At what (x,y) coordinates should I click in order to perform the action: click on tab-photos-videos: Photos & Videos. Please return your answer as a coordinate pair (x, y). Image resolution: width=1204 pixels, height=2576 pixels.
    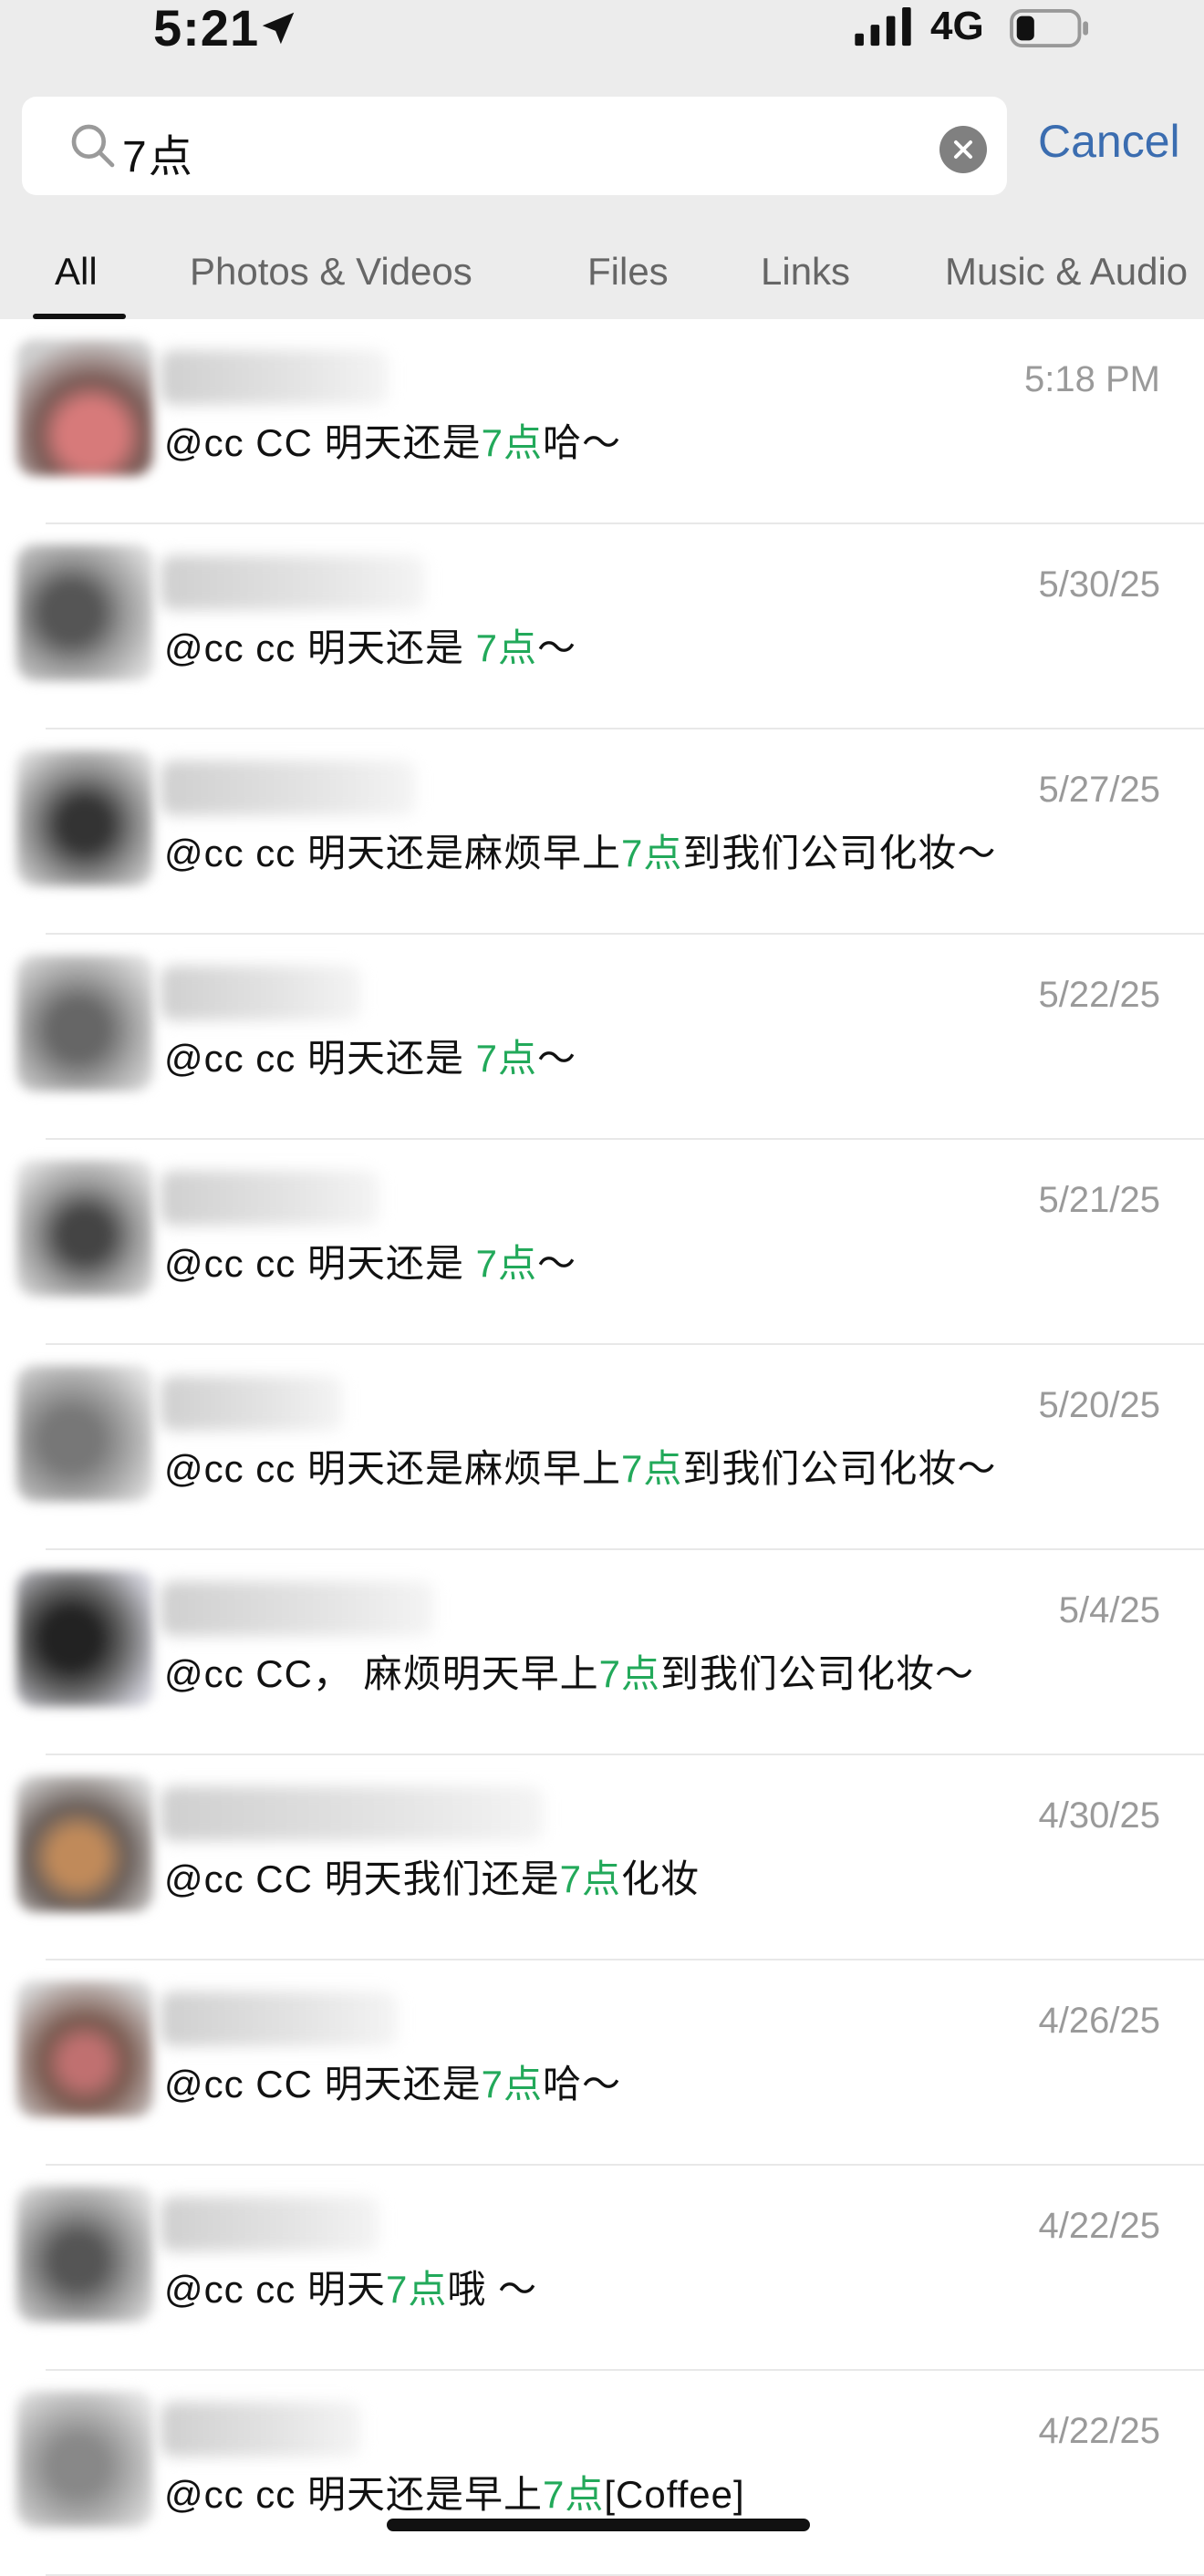
    Looking at the image, I should click on (331, 272).